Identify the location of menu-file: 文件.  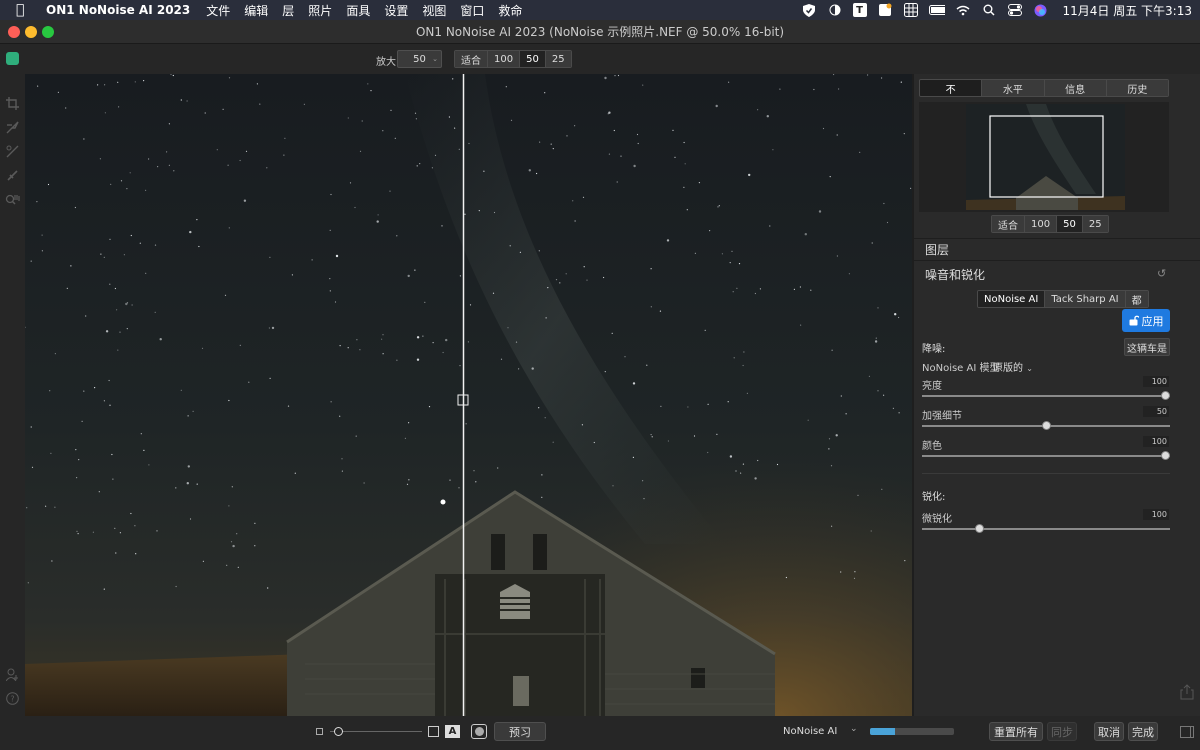
(218, 10).